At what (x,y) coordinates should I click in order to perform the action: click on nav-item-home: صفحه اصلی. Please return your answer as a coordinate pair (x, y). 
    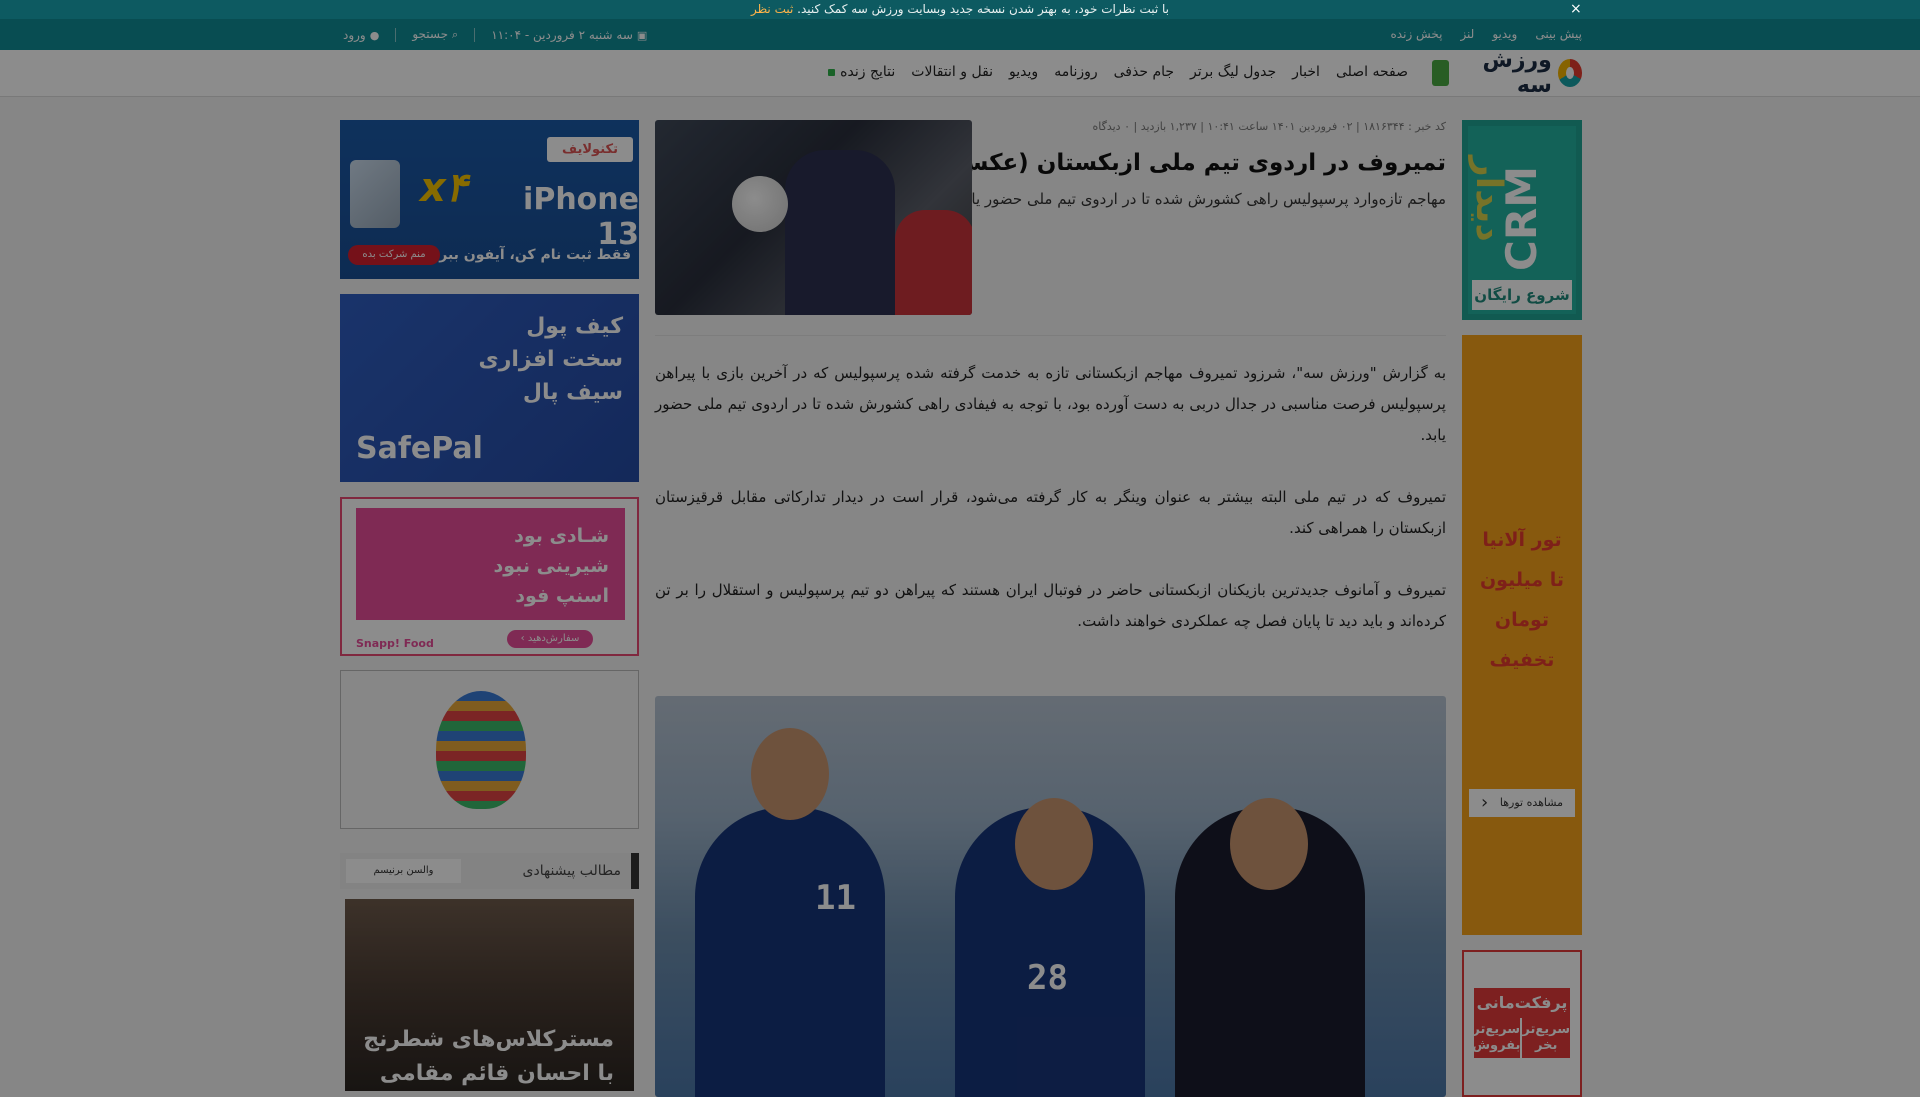
    Looking at the image, I should click on (1372, 72).